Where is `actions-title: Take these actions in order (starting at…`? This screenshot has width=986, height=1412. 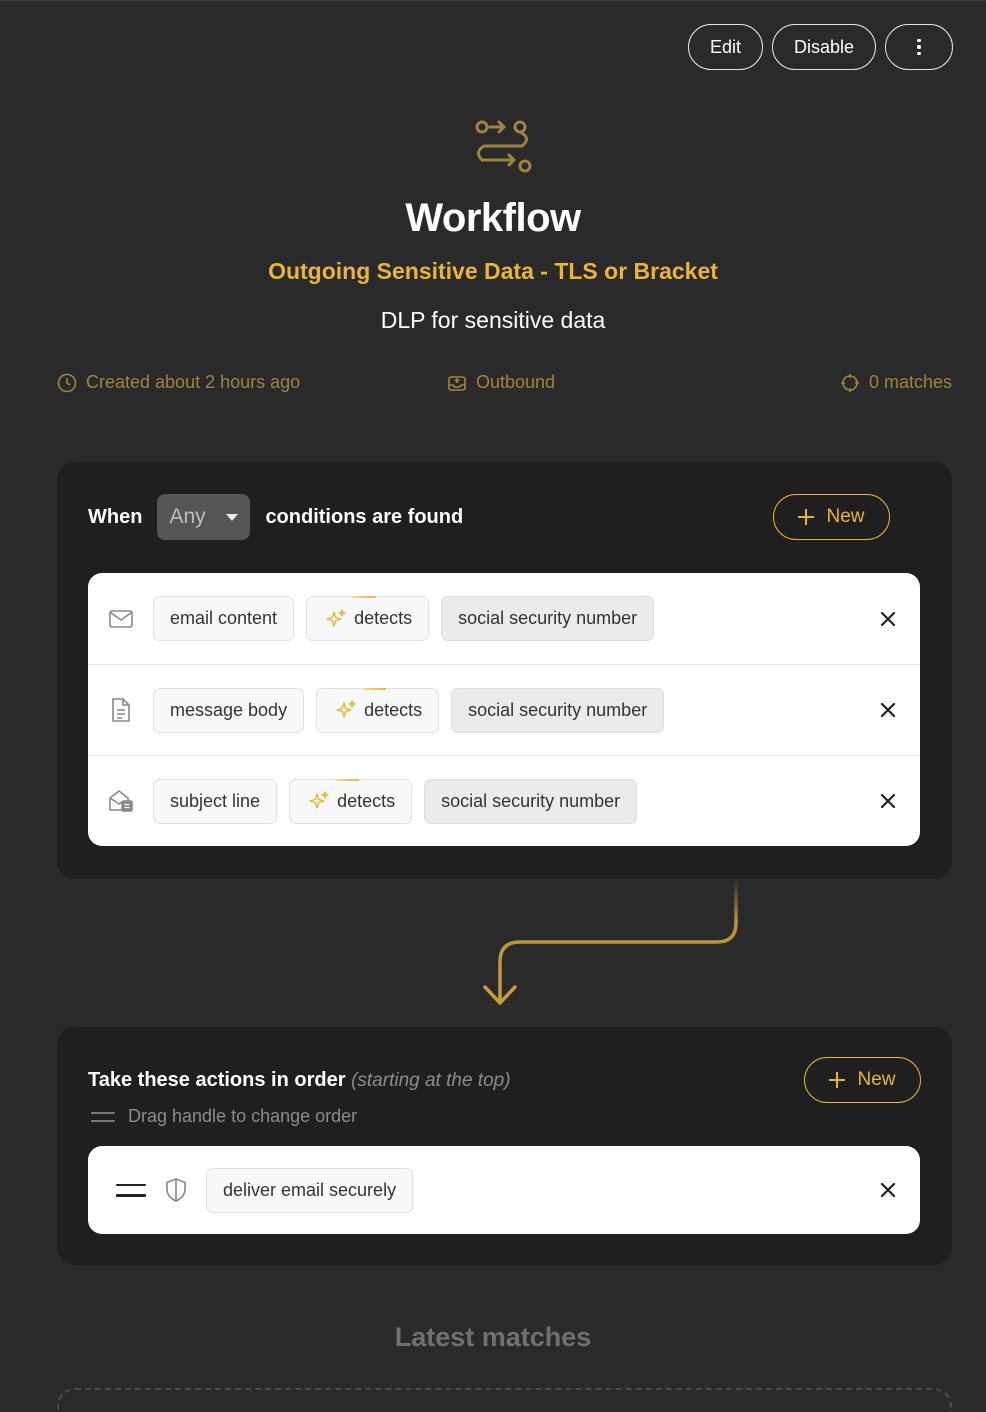
actions-title: Take these actions in order (starting at… is located at coordinates (299, 1080).